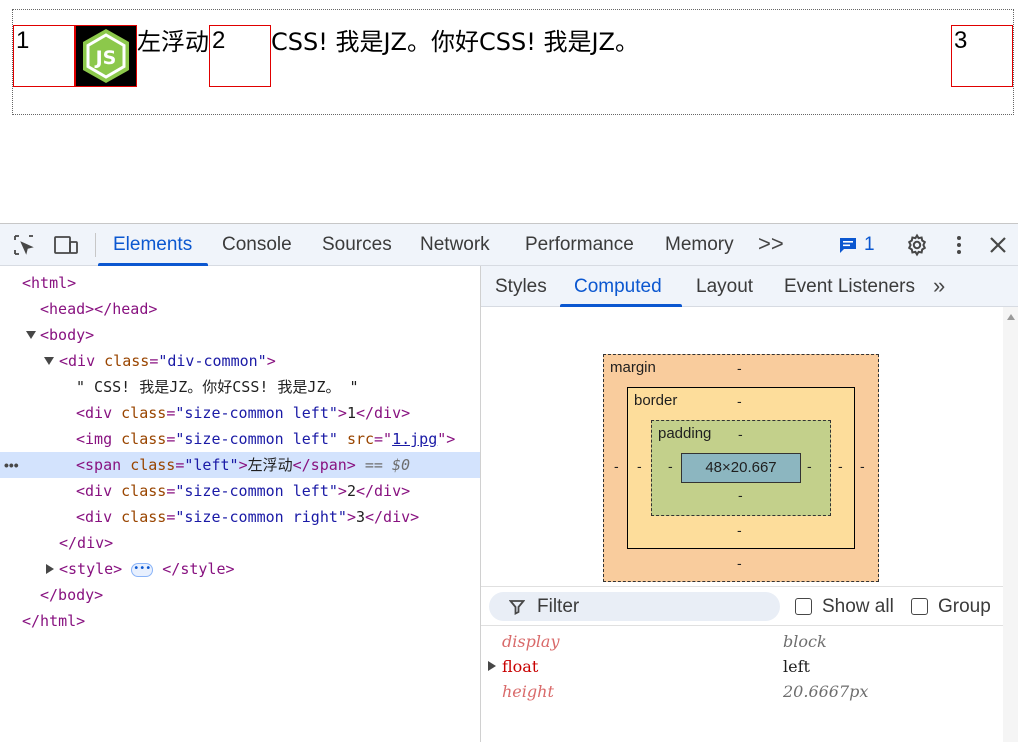  I want to click on computed-property-row: float left, so click(742, 666).